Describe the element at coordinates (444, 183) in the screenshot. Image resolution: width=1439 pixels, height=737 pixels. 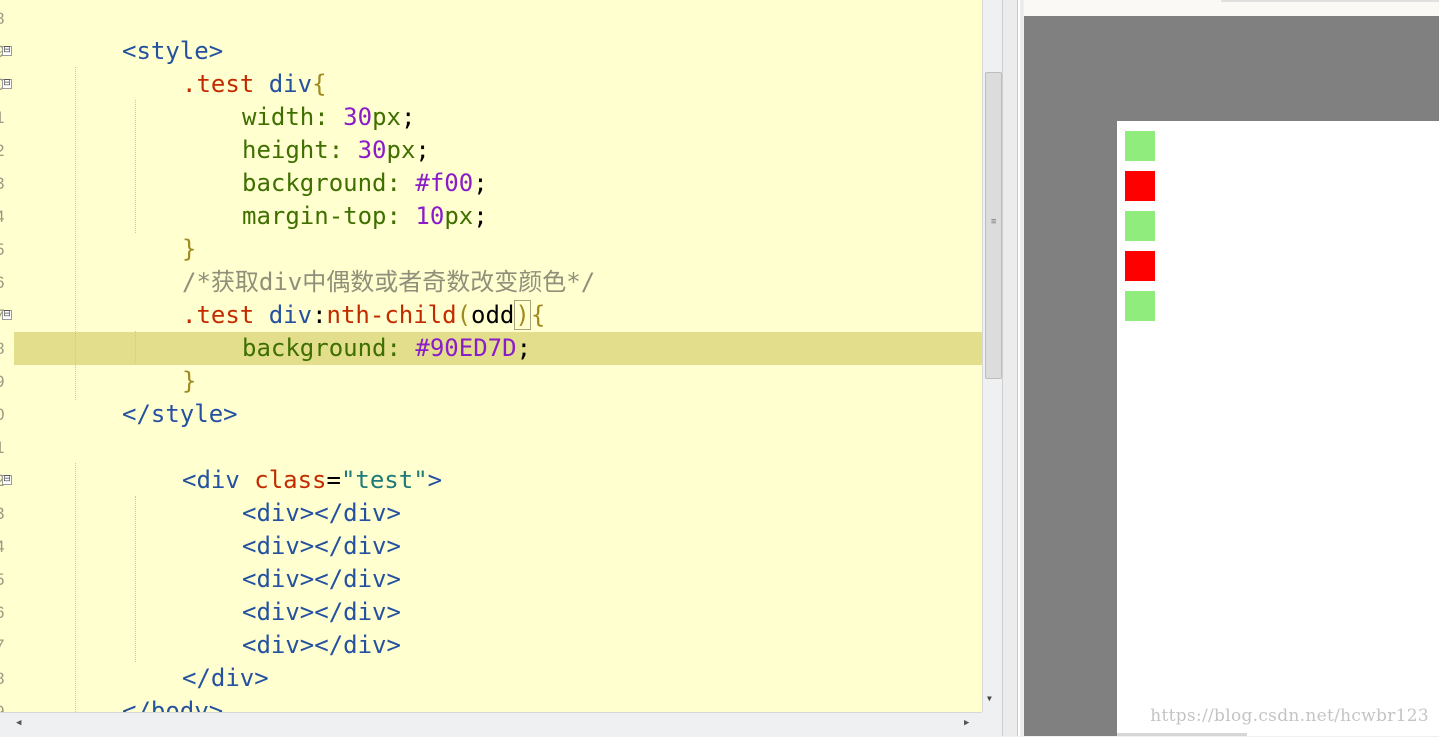
I see `code-token: #f00` at that location.